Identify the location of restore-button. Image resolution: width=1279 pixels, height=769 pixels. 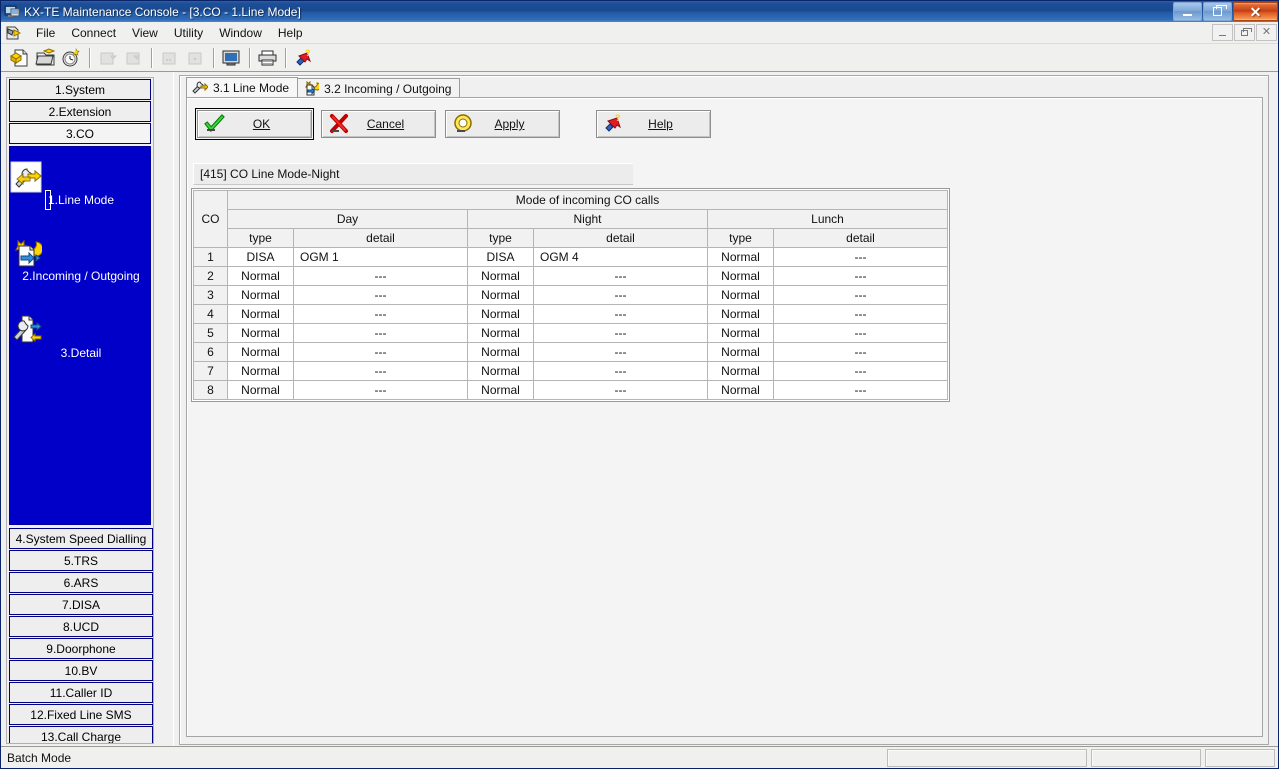
(1217, 11).